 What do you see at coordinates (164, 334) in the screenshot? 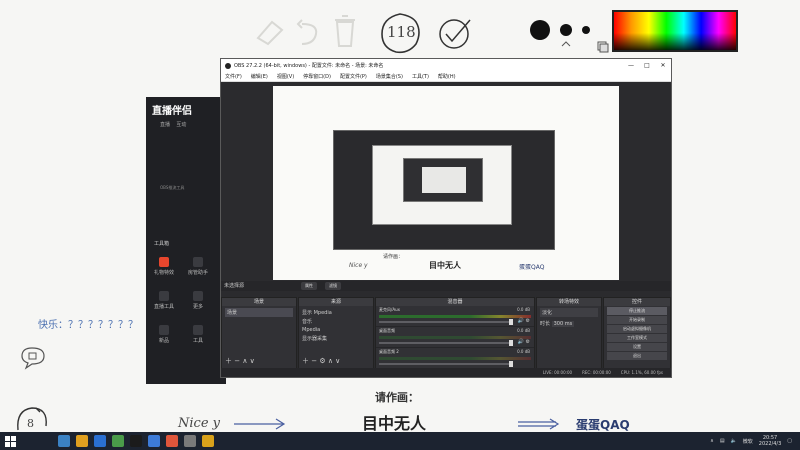
I see `tool-new: 新品` at bounding box center [164, 334].